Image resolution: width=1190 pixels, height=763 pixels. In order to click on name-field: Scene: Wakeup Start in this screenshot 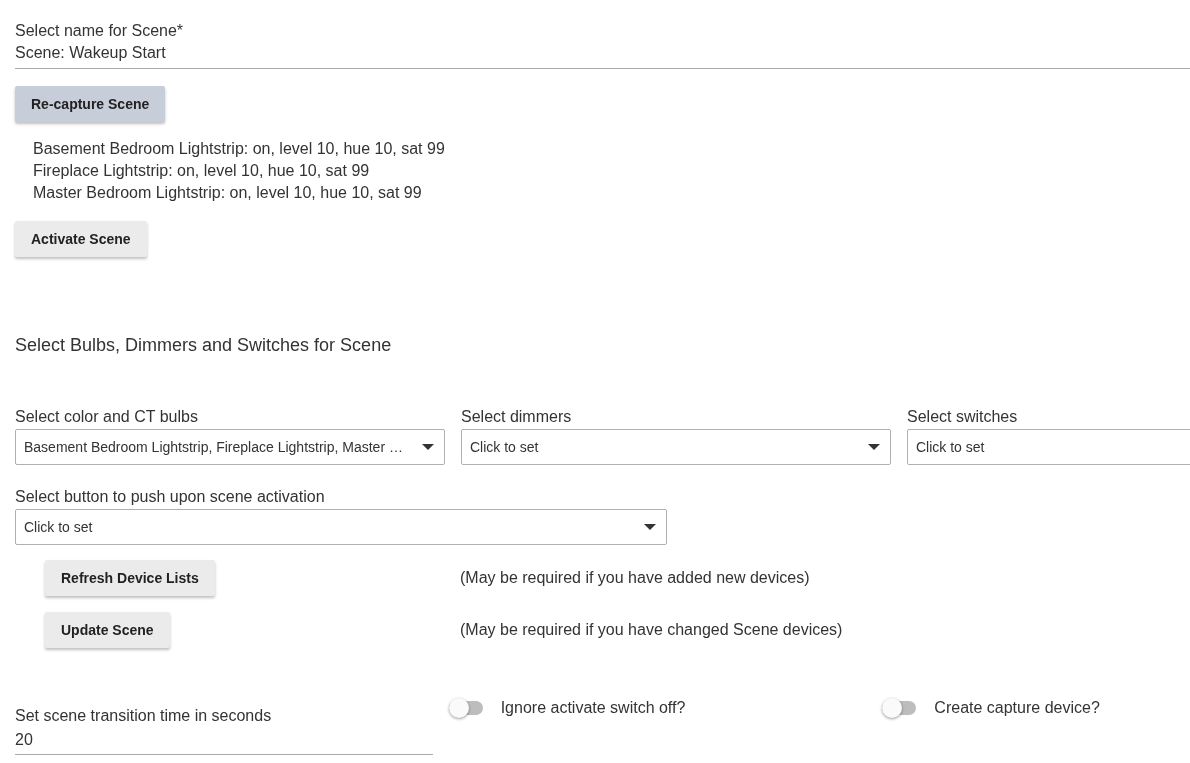, I will do `click(602, 53)`.